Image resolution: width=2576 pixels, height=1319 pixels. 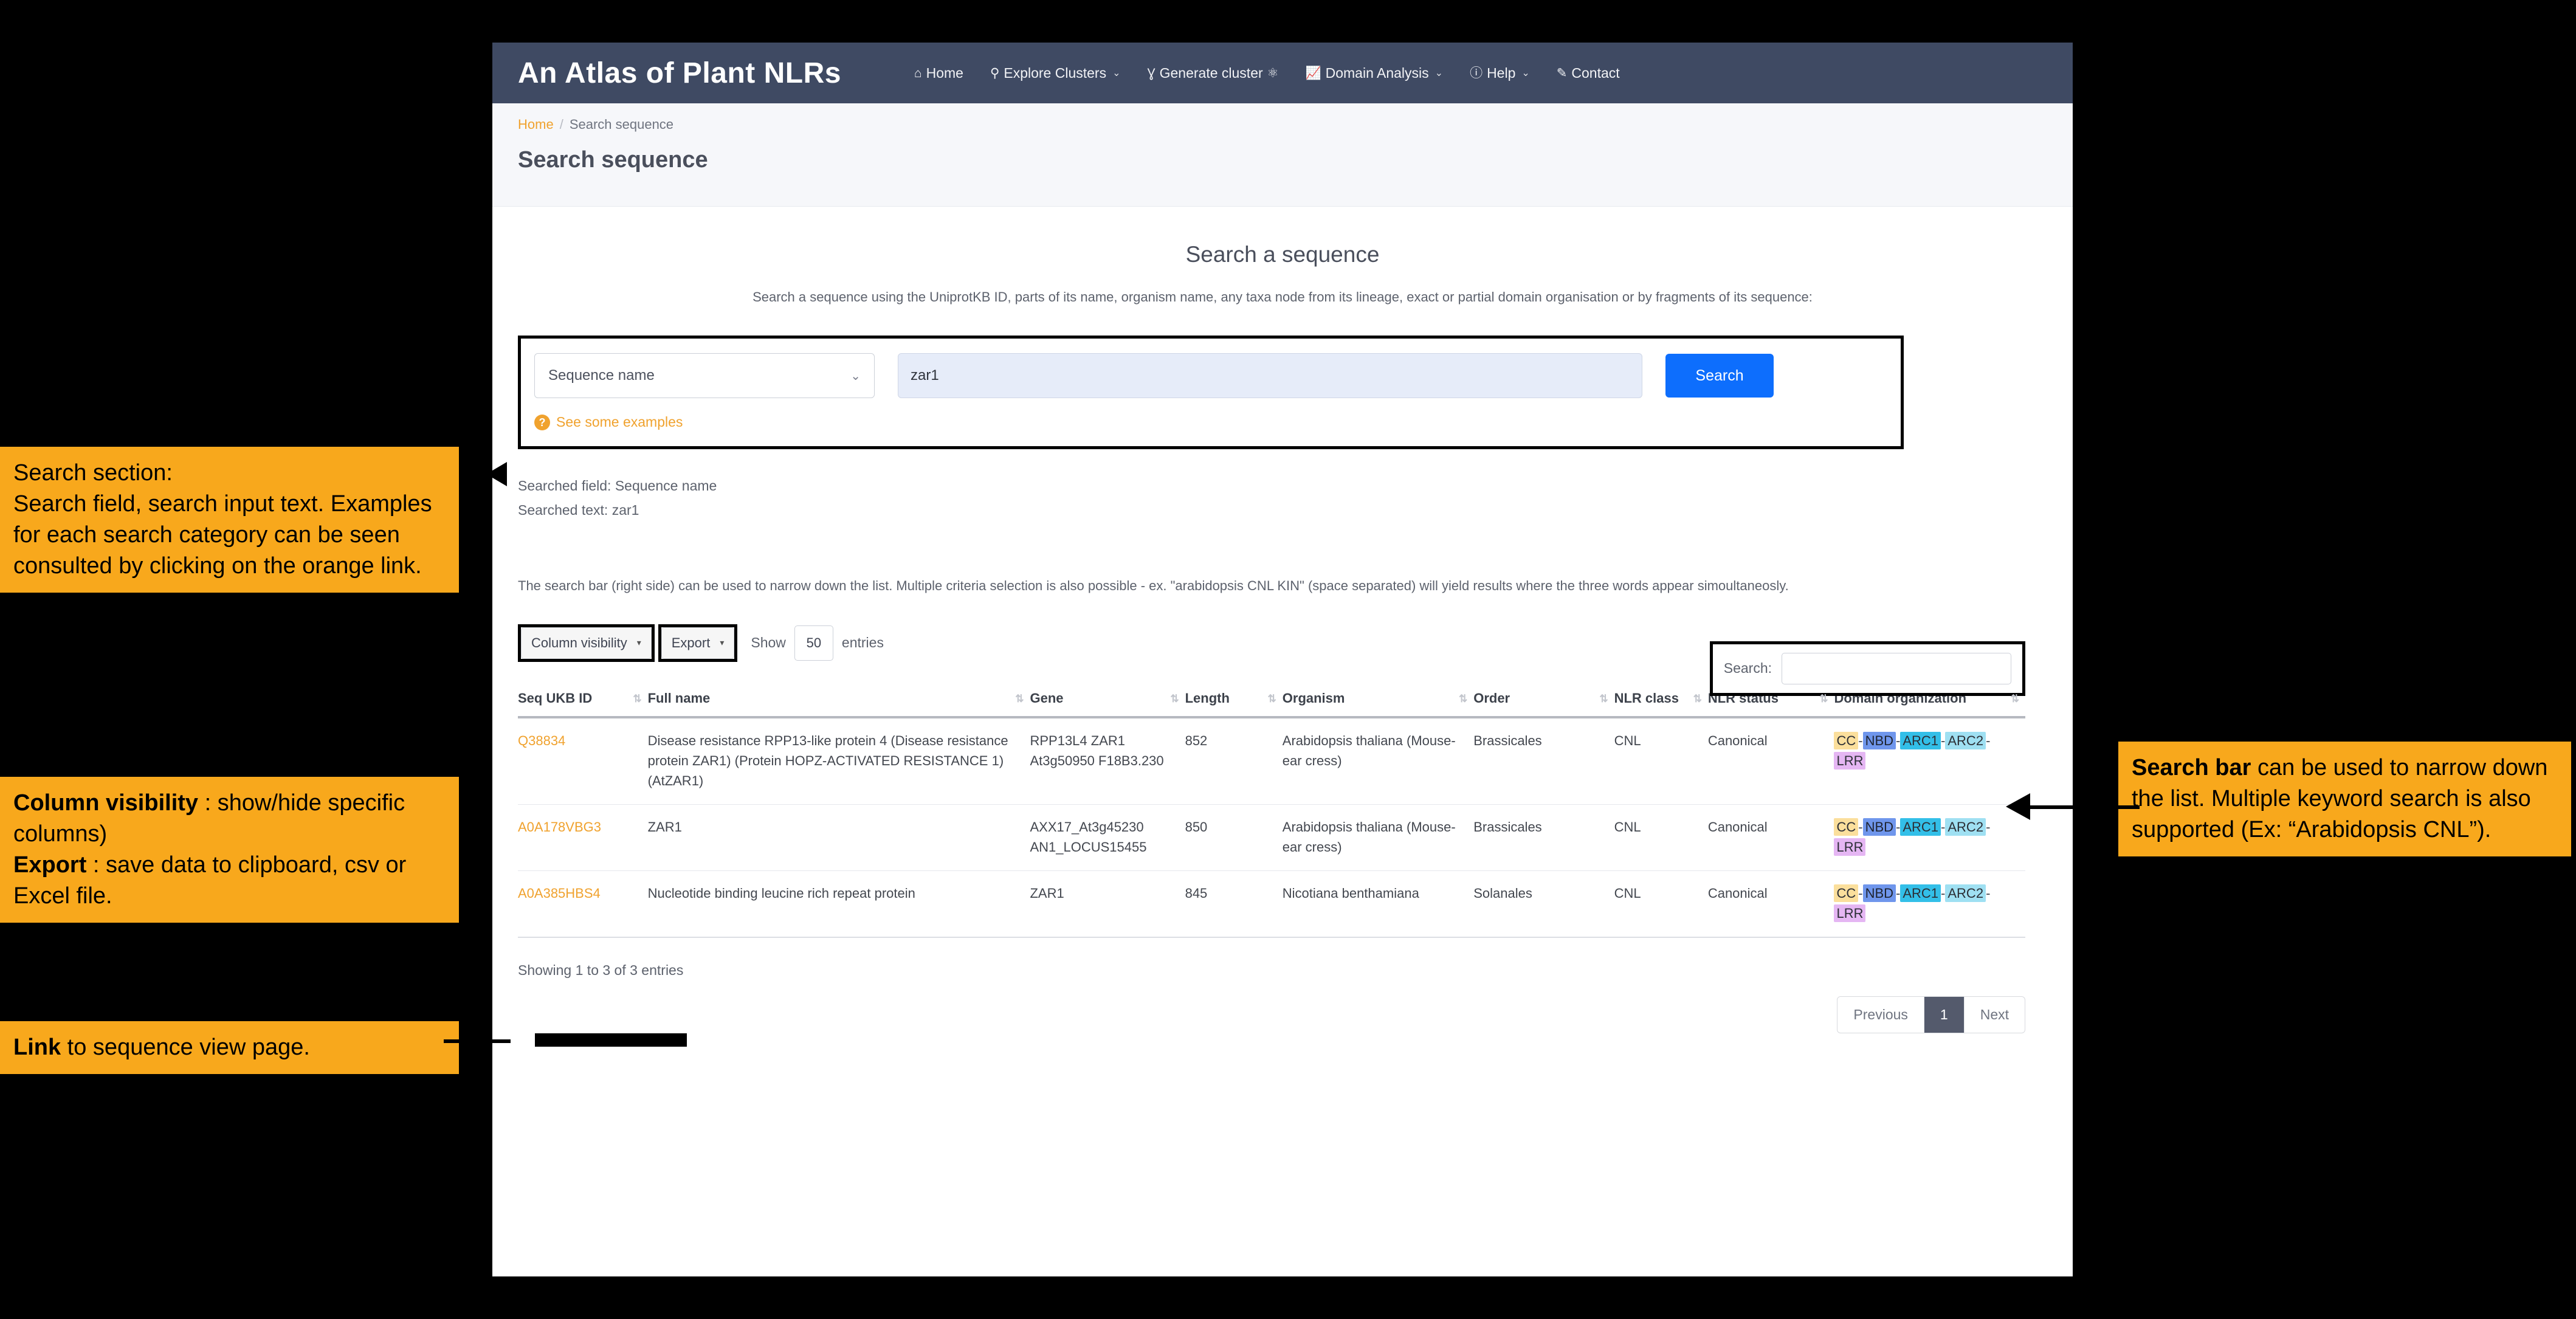 I want to click on col-label: Length, so click(x=1207, y=698).